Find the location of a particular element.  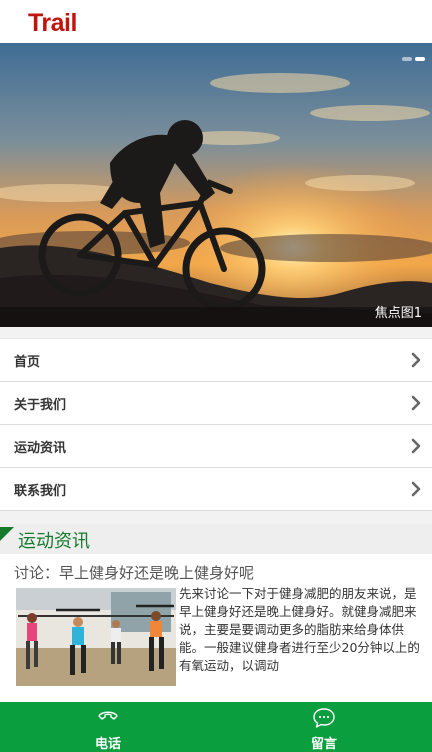

menu-item-home: 首页 is located at coordinates (216, 360).